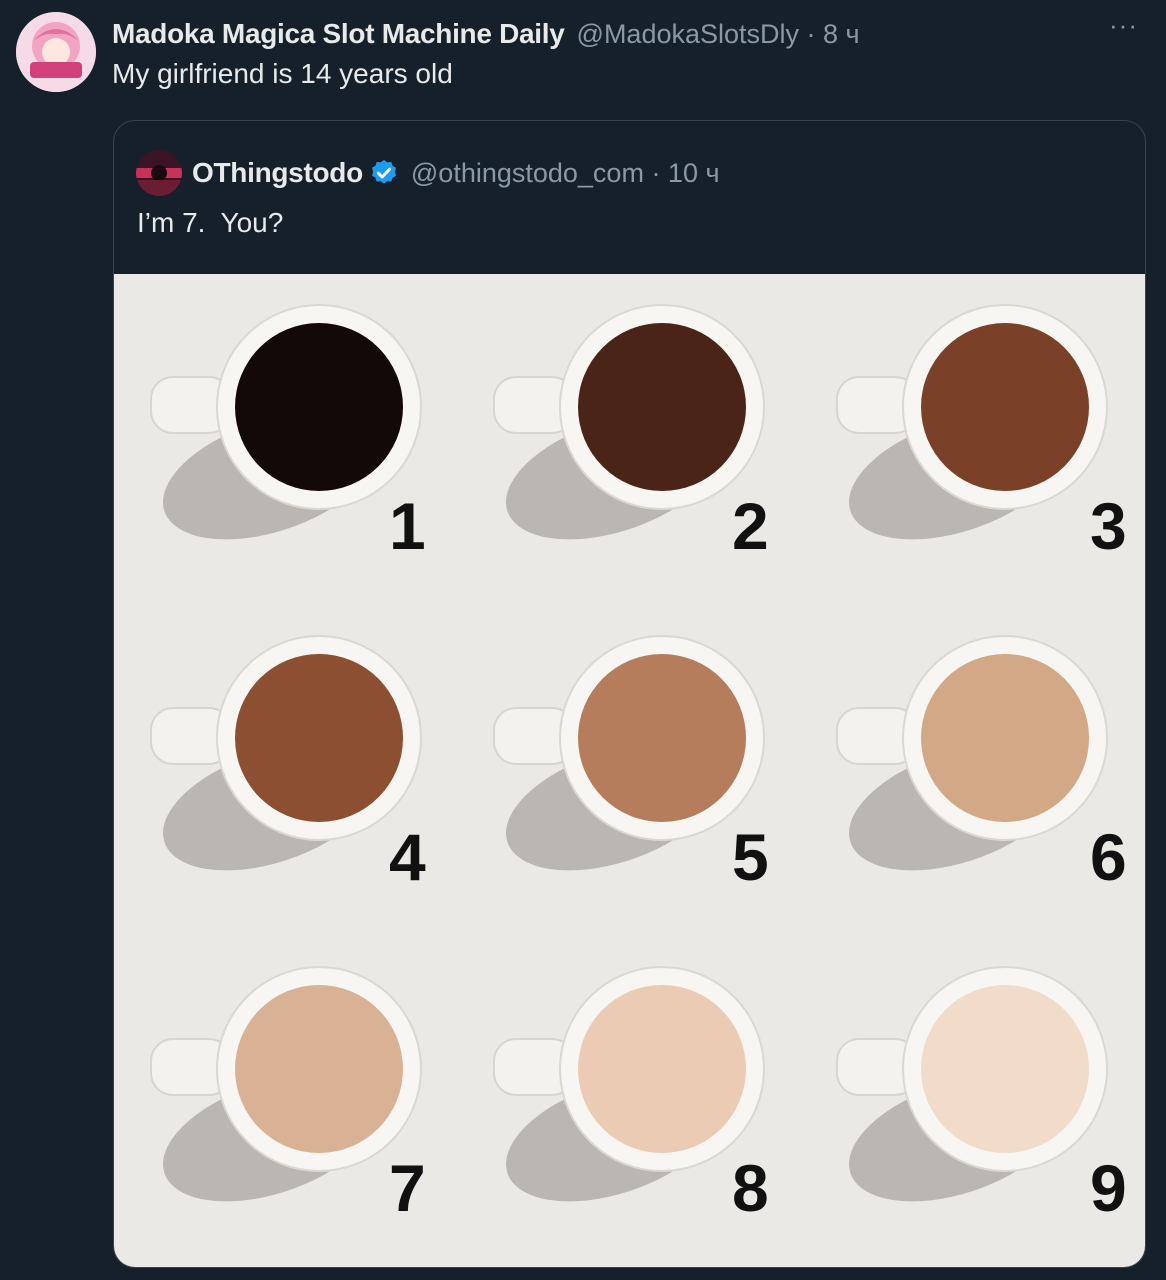  I want to click on quoted-tweet-header: OThingstodo @othingstodo_com · 10 ч, so click(428, 173).